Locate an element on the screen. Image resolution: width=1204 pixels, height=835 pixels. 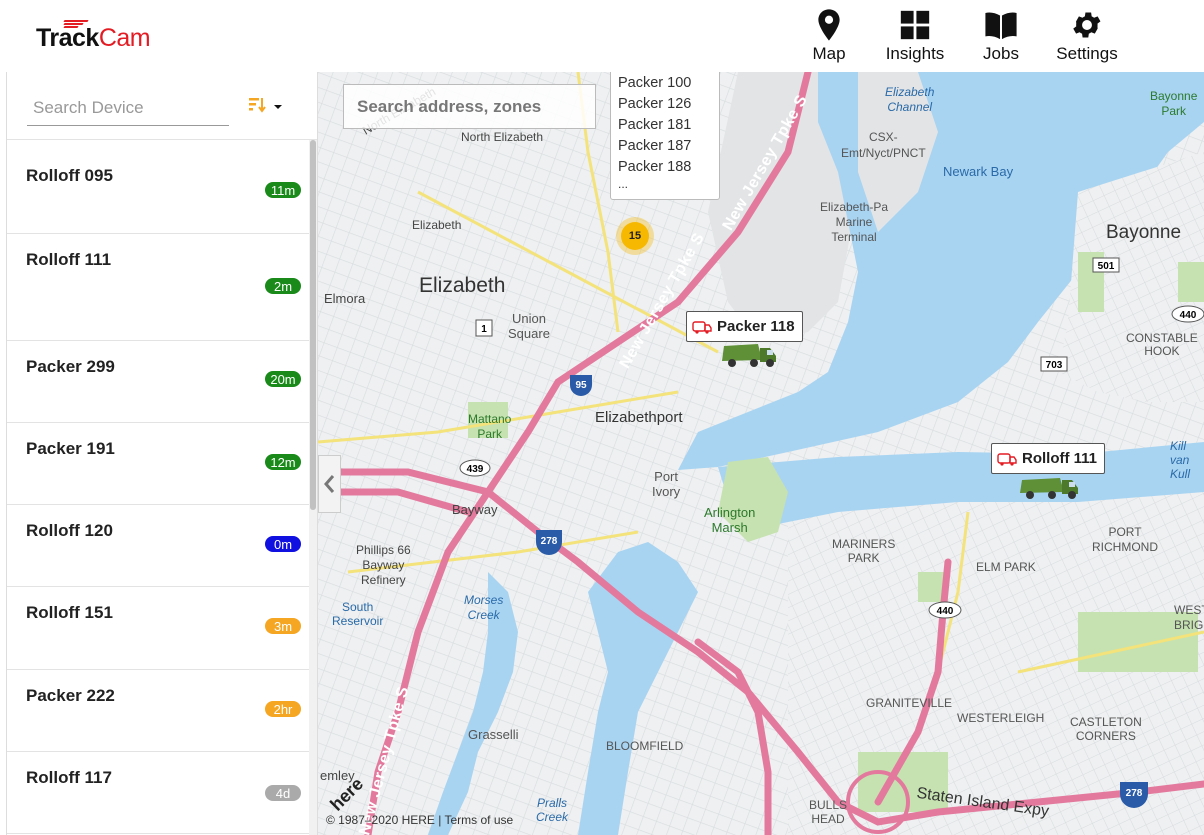
map-label-constable-hook: CONSTABLE HOOK is located at coordinates (1162, 344).